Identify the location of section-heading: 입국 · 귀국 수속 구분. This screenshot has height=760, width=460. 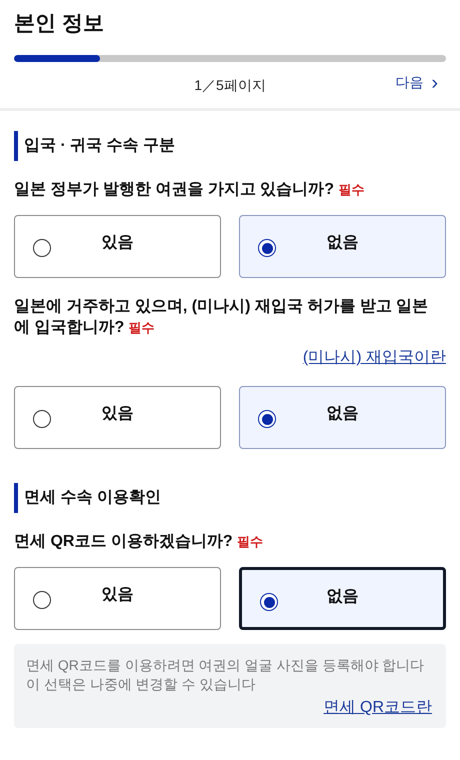
(100, 146).